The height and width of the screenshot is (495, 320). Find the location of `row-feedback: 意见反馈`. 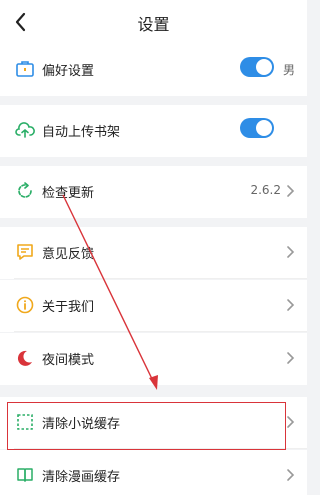

row-feedback: 意见反馈 is located at coordinates (153, 253).